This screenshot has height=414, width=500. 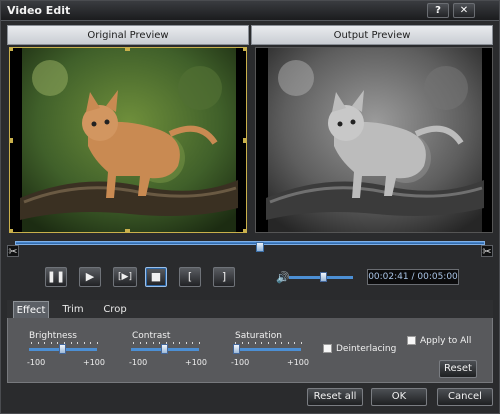 What do you see at coordinates (236, 349) in the screenshot?
I see `saturation-thumb` at bounding box center [236, 349].